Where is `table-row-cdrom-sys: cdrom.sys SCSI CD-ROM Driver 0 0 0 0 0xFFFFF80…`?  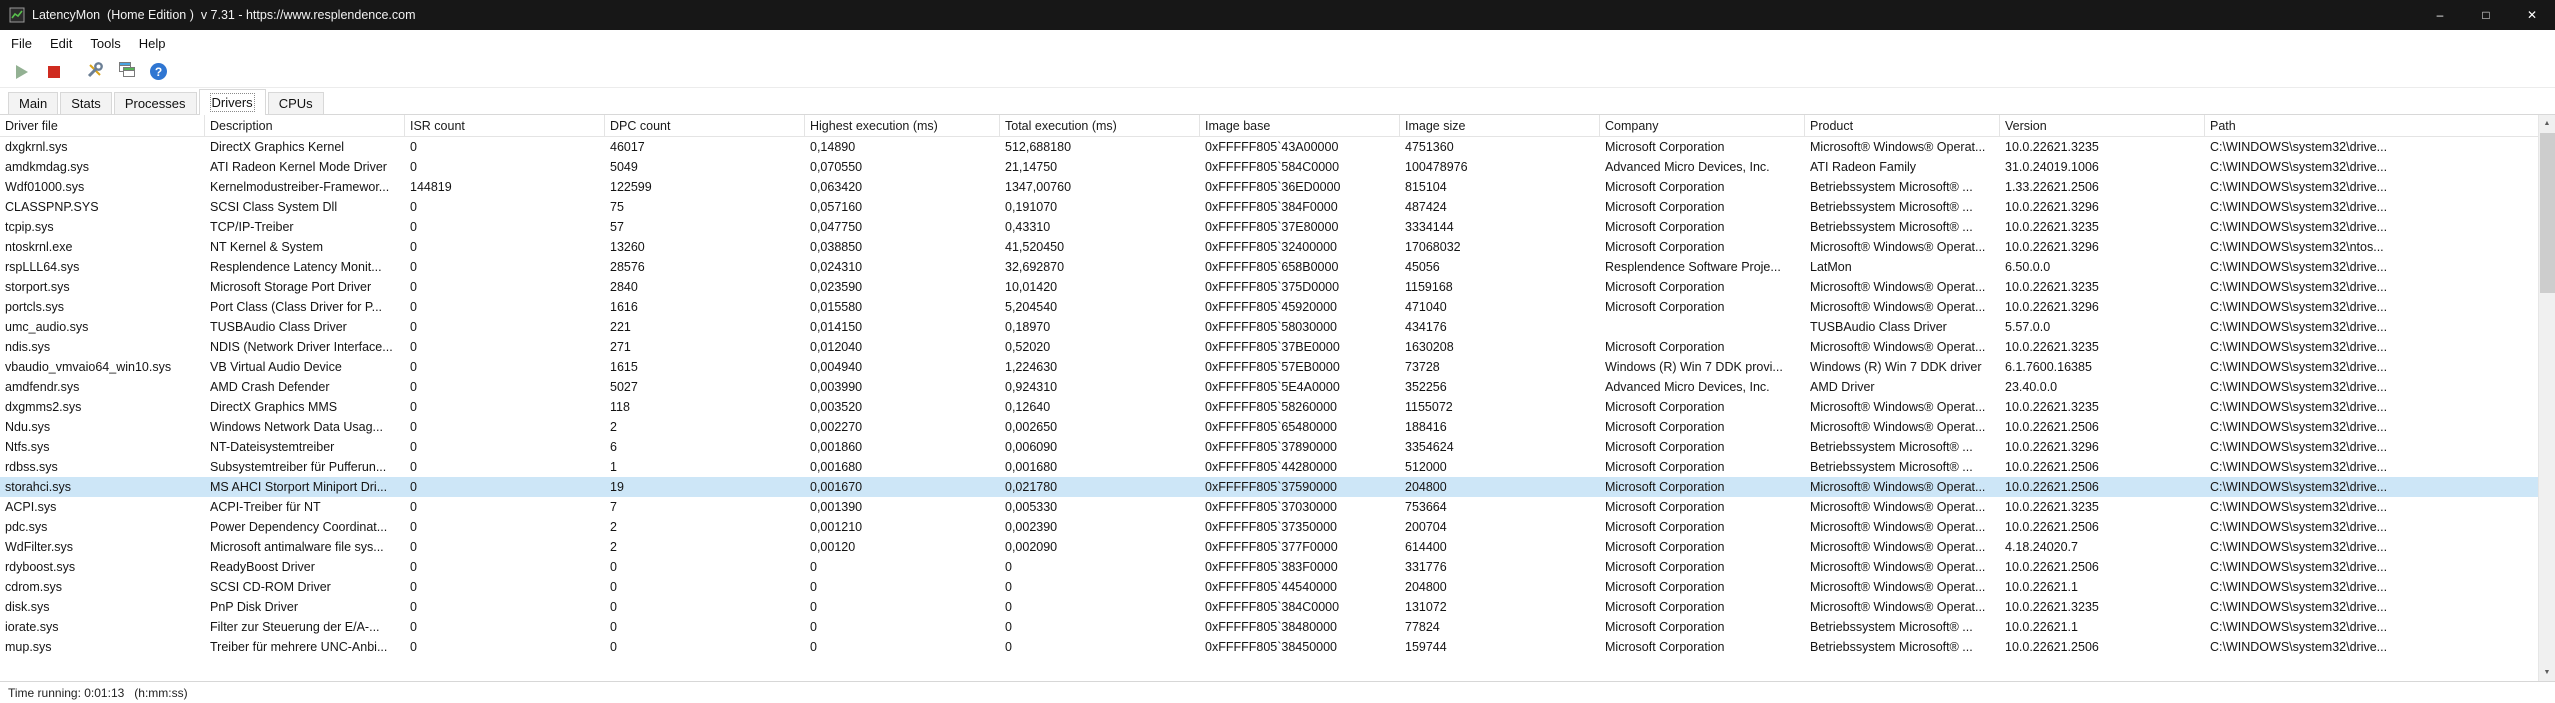
table-row-cdrom-sys: cdrom.sys SCSI CD-ROM Driver 0 0 0 0 0xFFFFF80… is located at coordinates (1277, 587).